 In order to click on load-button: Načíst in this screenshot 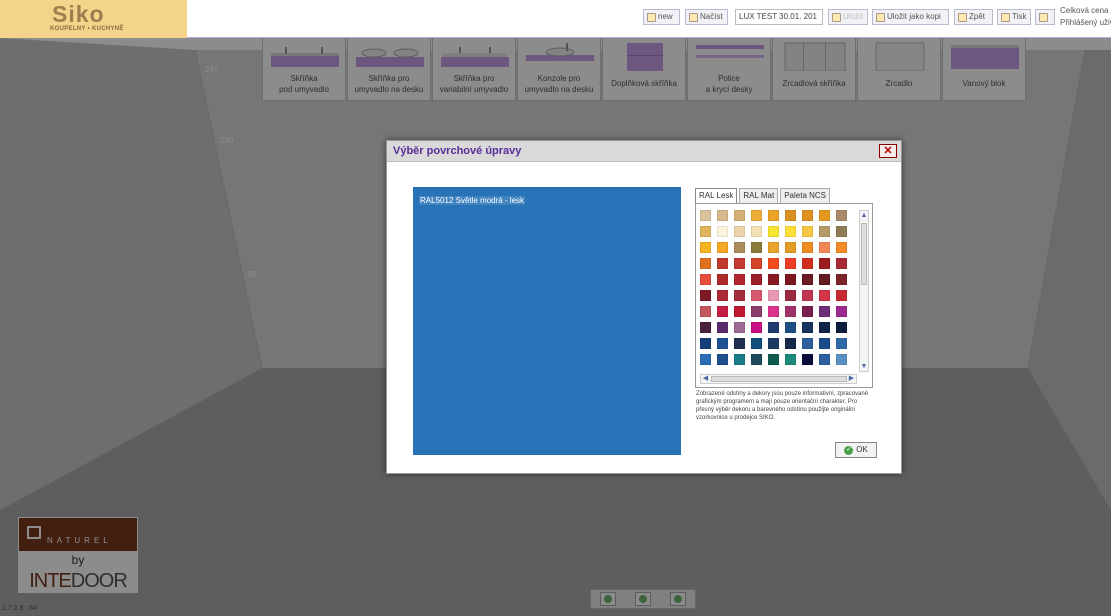, I will do `click(706, 17)`.